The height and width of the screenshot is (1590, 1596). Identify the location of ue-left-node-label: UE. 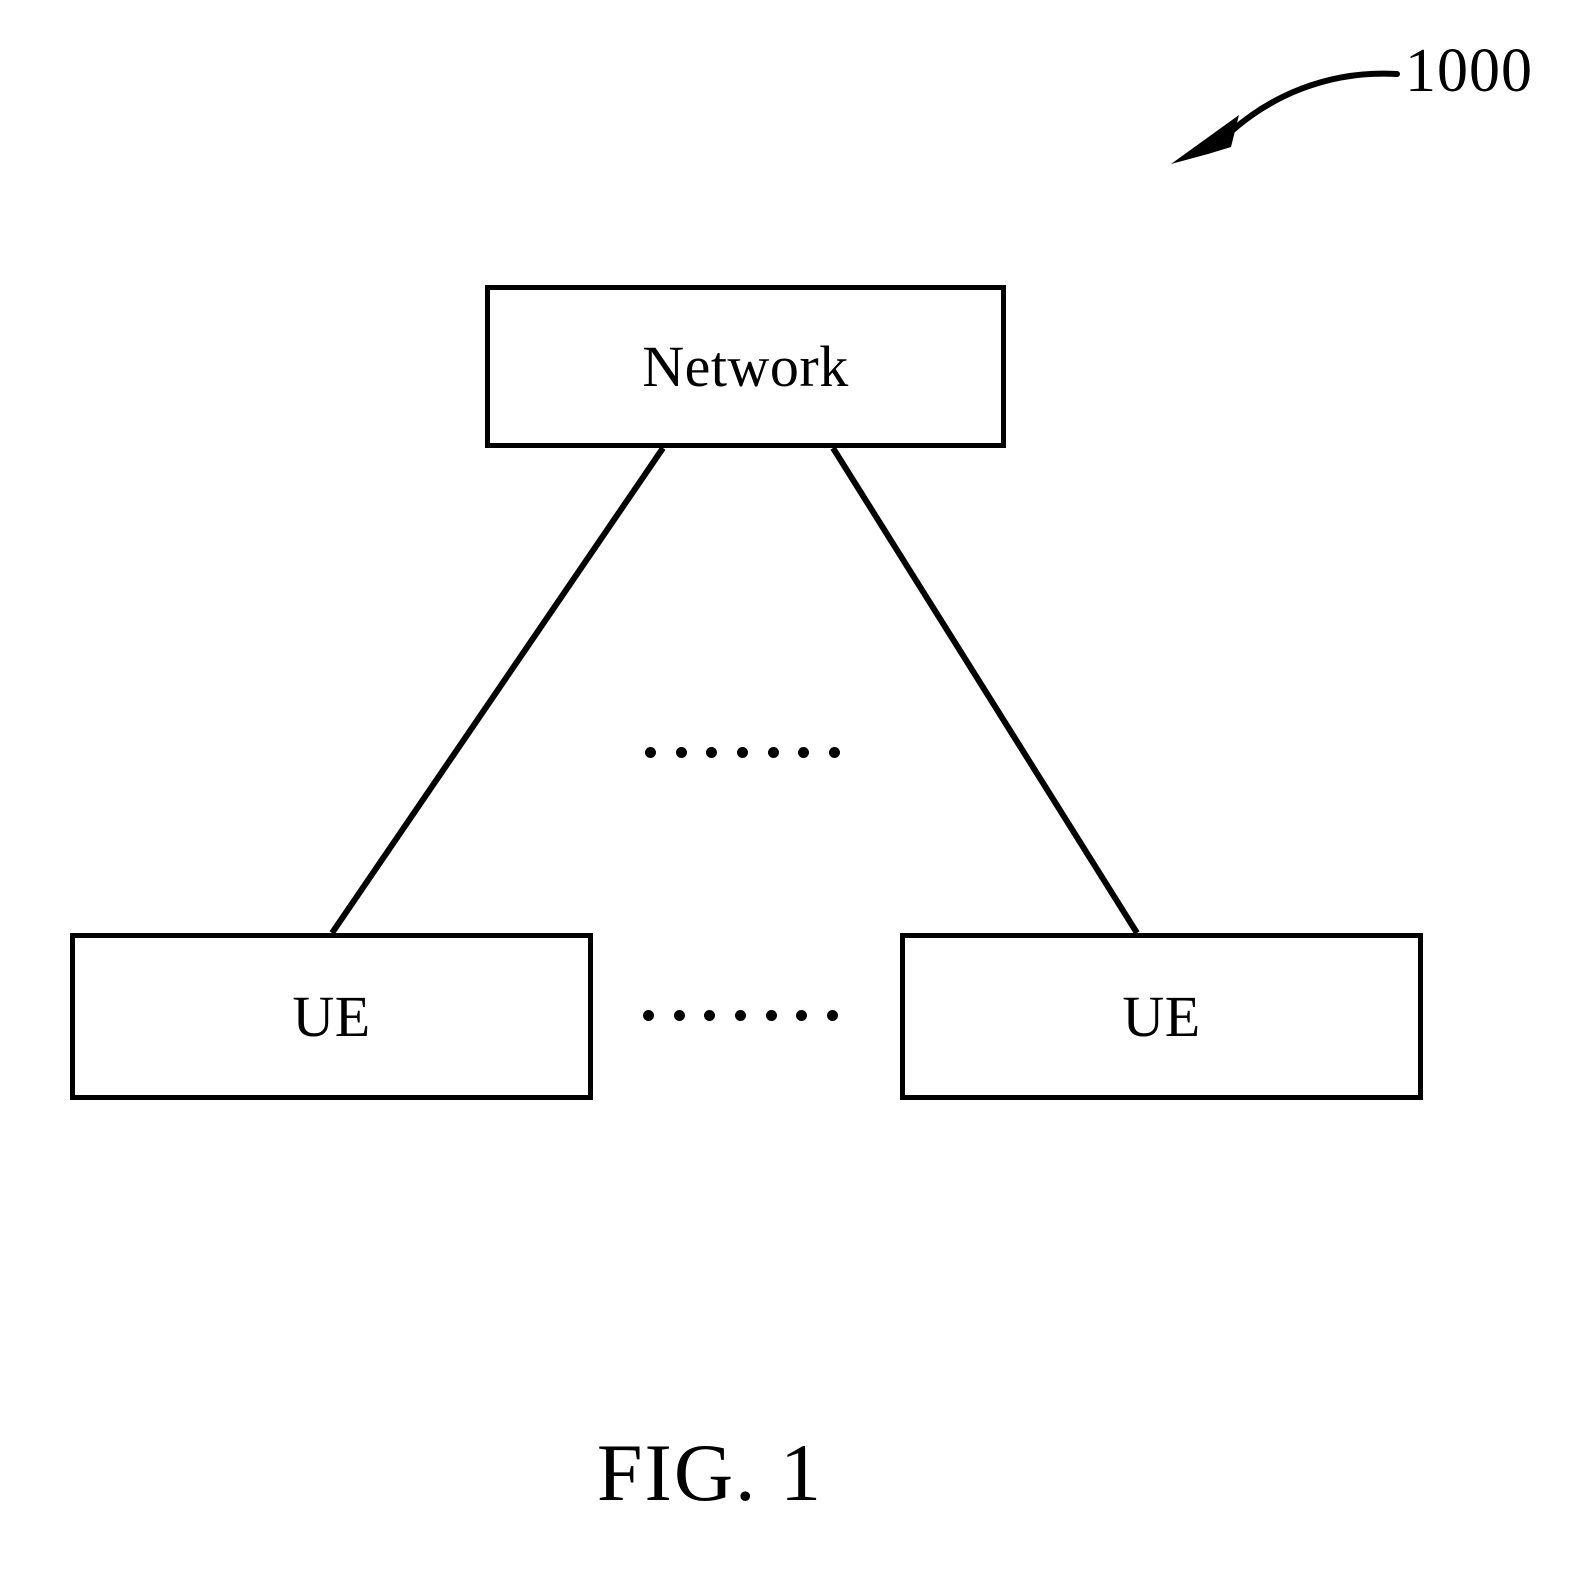
(331, 1016).